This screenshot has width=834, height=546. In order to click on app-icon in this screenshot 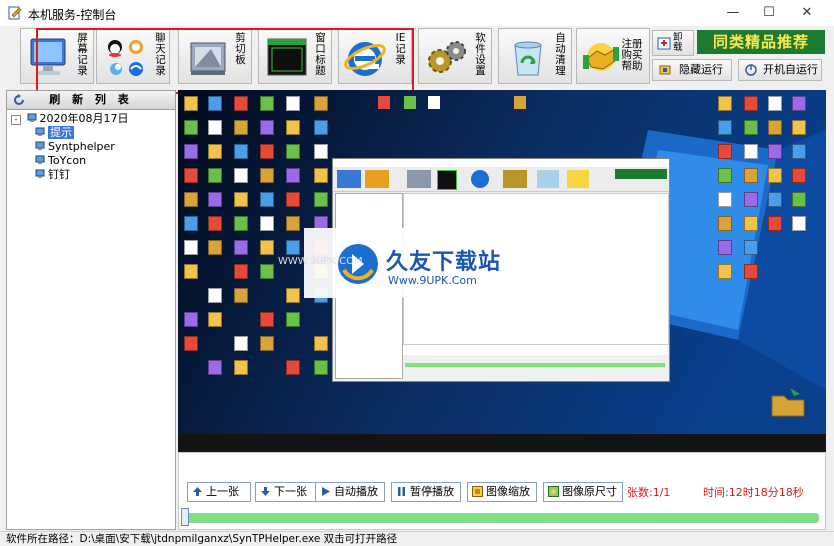, I will do `click(15, 13)`.